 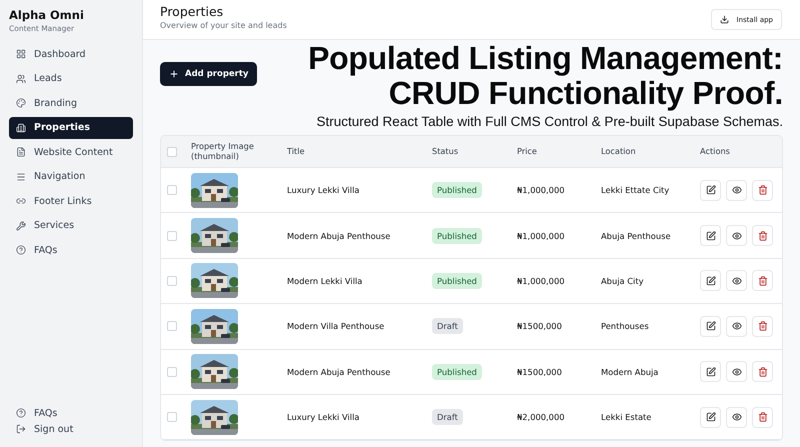 I want to click on column-header: Actions, so click(x=715, y=151).